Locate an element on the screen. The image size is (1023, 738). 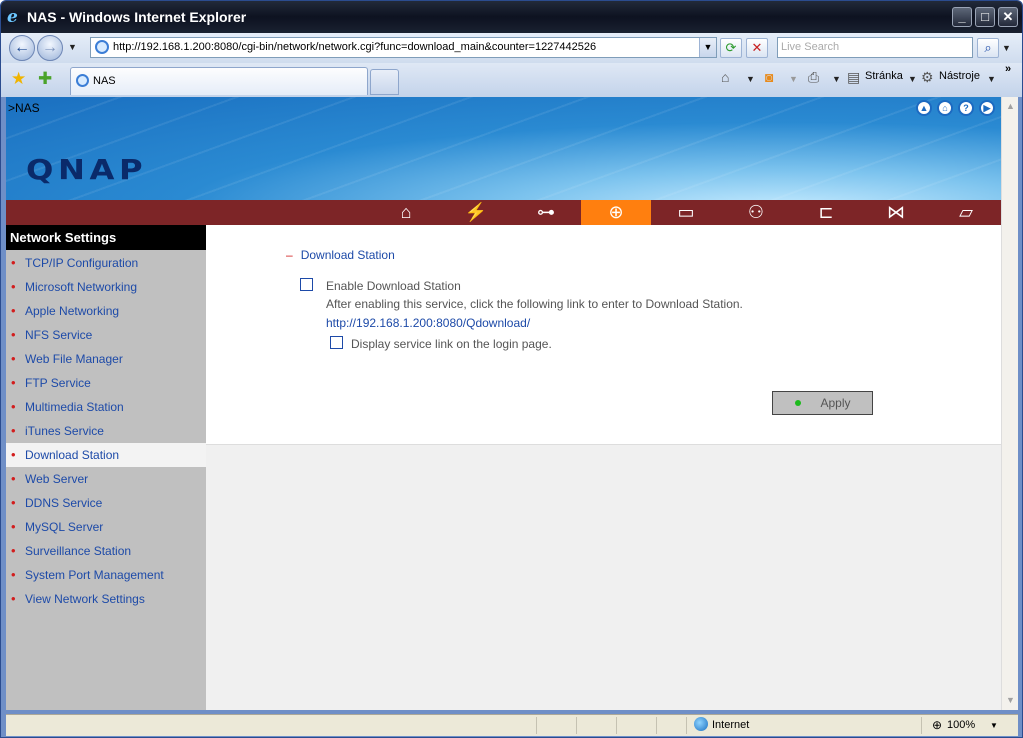
forward-button: → is located at coordinates (50, 48).